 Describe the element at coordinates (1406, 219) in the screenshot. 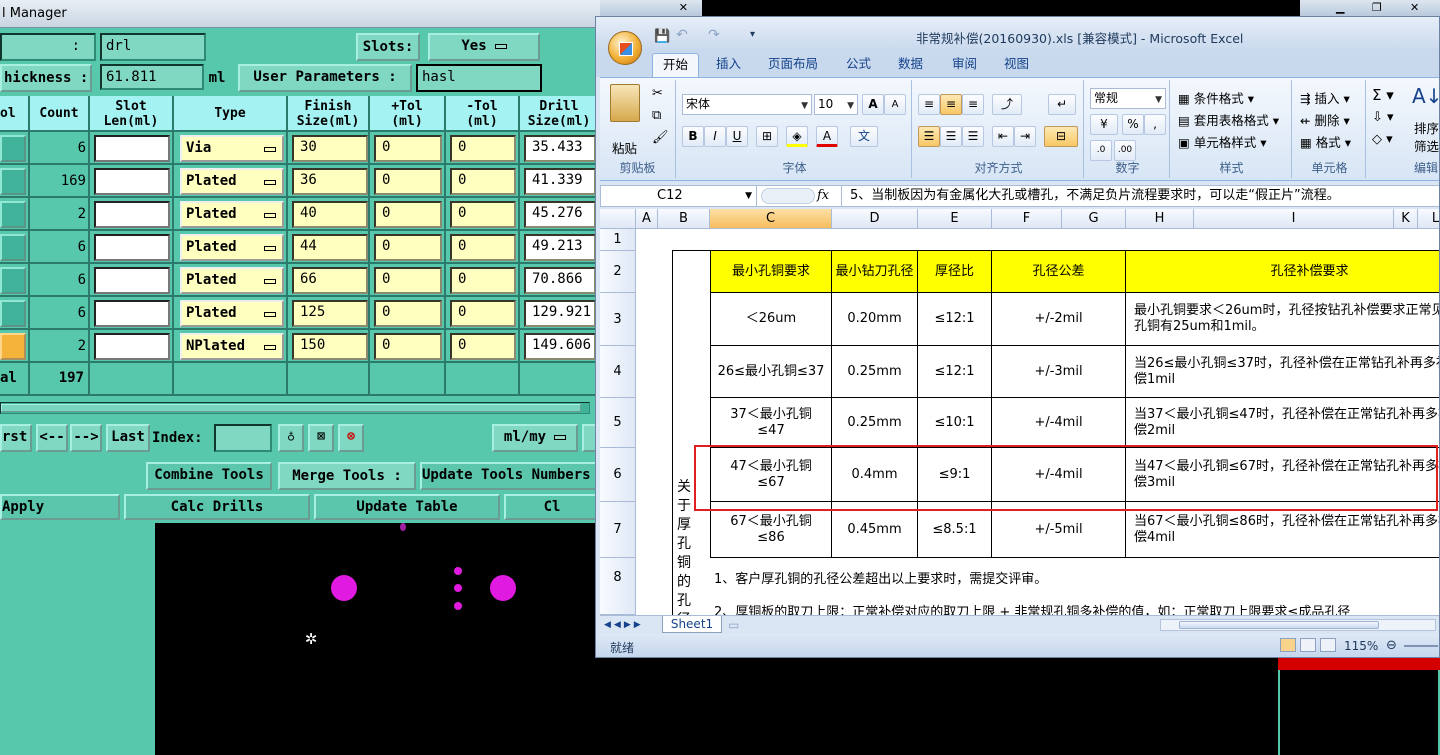

I see `column-header: K` at that location.